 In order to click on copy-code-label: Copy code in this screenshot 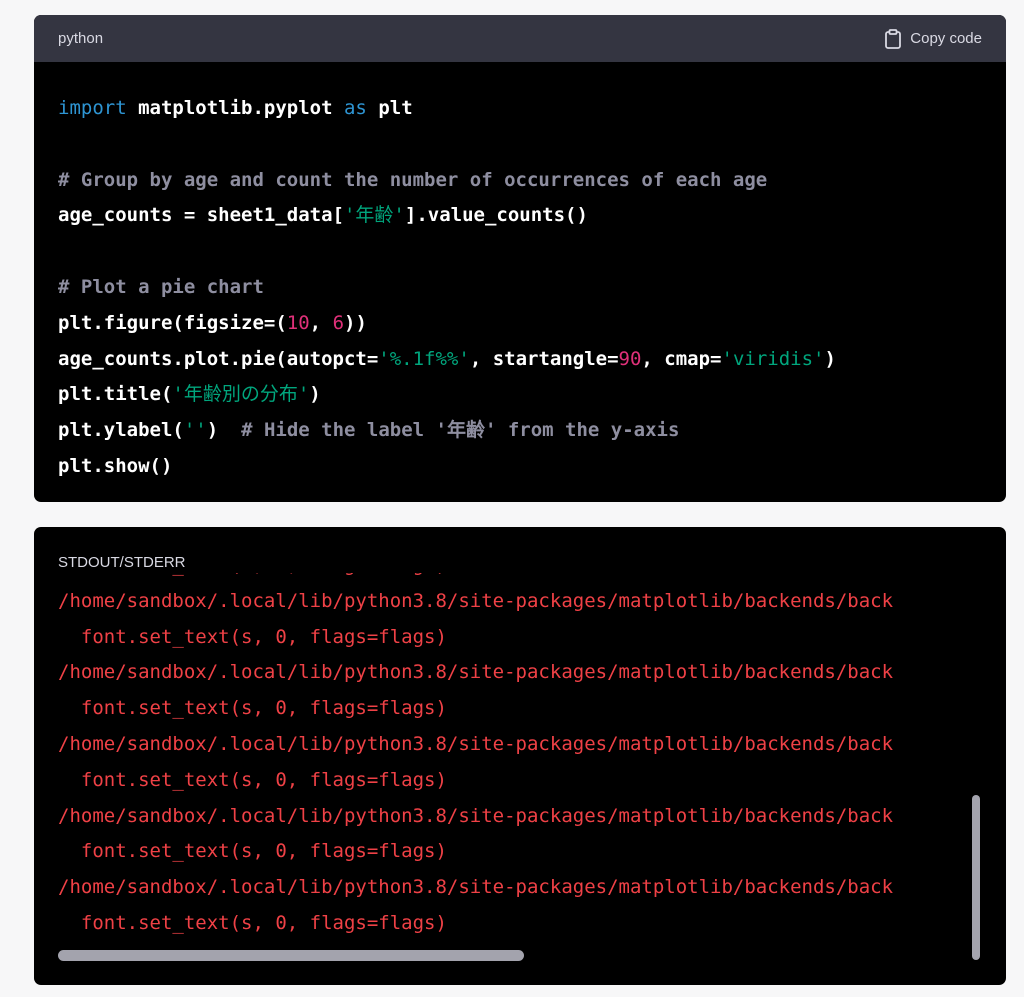, I will do `click(946, 38)`.